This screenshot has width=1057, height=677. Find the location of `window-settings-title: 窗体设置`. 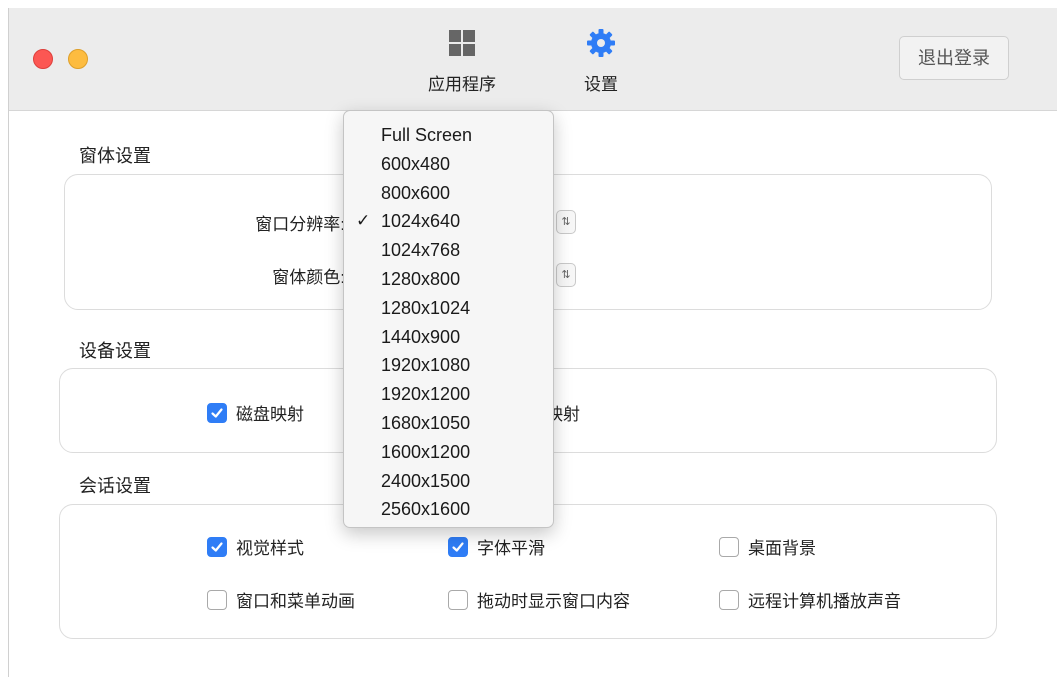

window-settings-title: 窗体设置 is located at coordinates (115, 156).